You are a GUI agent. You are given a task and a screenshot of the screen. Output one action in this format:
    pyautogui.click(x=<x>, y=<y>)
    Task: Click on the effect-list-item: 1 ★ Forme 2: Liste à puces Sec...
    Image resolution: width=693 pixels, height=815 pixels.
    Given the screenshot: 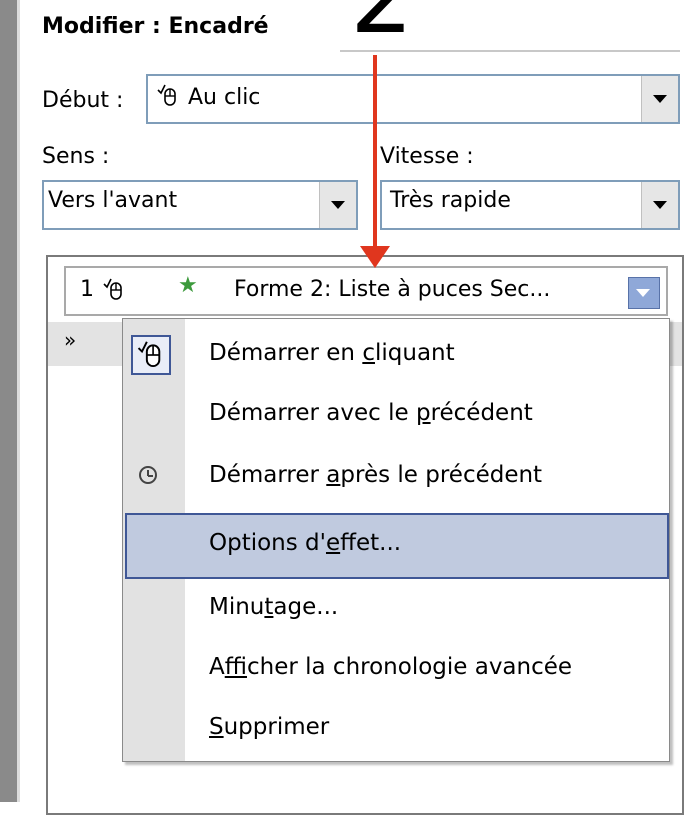 What is the action you would take?
    pyautogui.click(x=366, y=291)
    